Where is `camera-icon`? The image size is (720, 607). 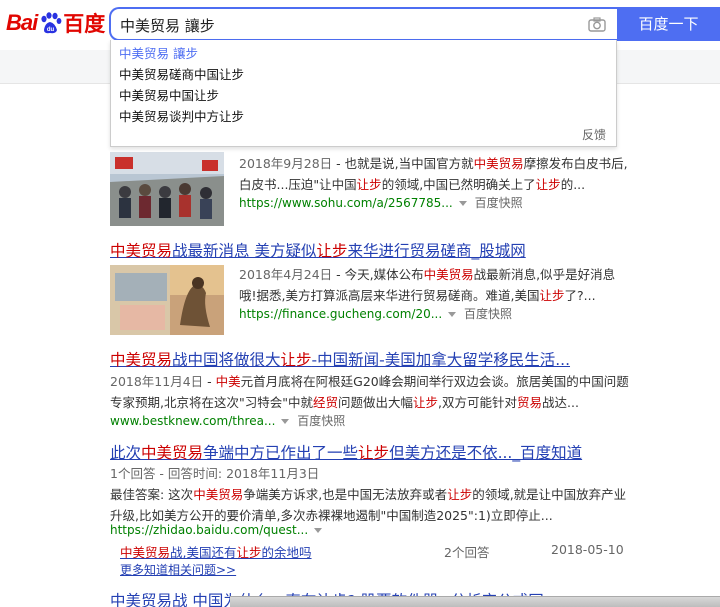
camera-icon is located at coordinates (597, 24).